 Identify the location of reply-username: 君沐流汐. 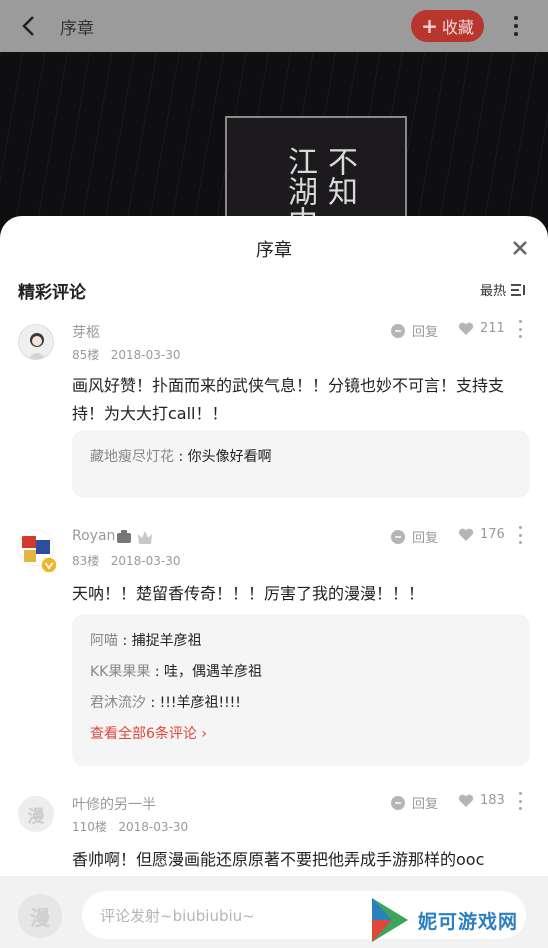
(118, 703).